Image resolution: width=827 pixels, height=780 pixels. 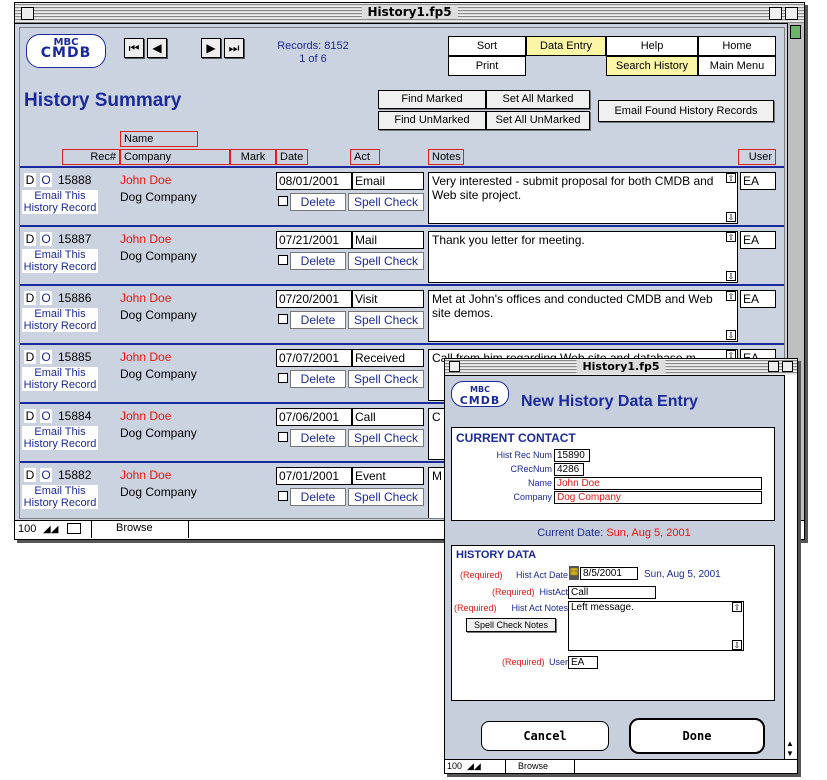 I want to click on date-field: 07/20/2001, so click(x=314, y=299).